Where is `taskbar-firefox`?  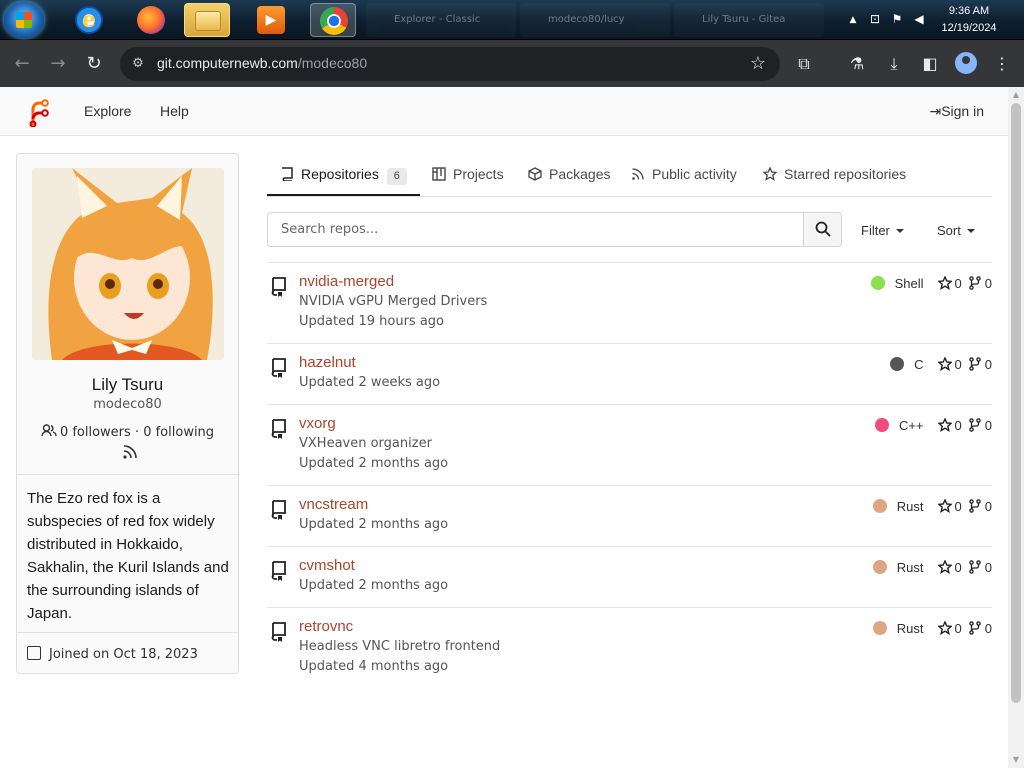
taskbar-firefox is located at coordinates (151, 20).